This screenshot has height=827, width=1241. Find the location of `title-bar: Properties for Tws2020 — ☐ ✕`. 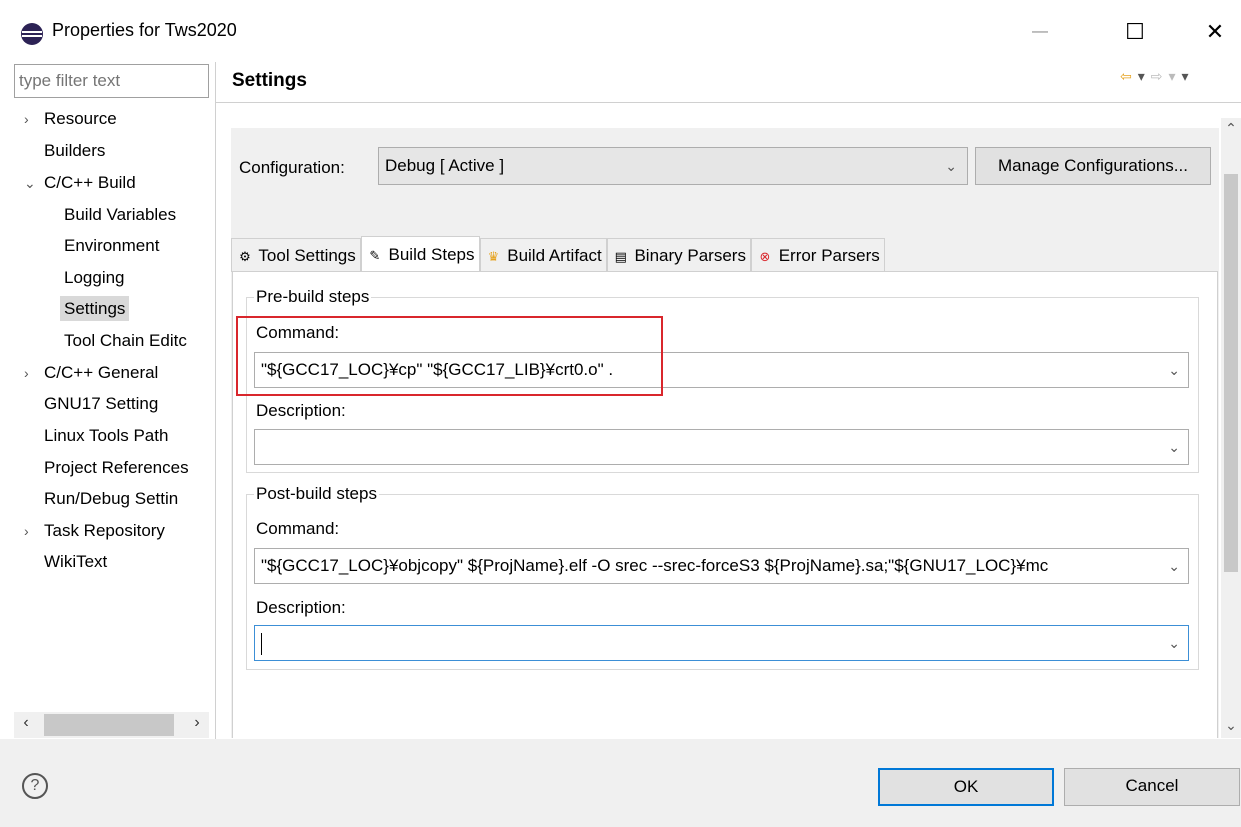

title-bar: Properties for Tws2020 — ☐ ✕ is located at coordinates (620, 31).